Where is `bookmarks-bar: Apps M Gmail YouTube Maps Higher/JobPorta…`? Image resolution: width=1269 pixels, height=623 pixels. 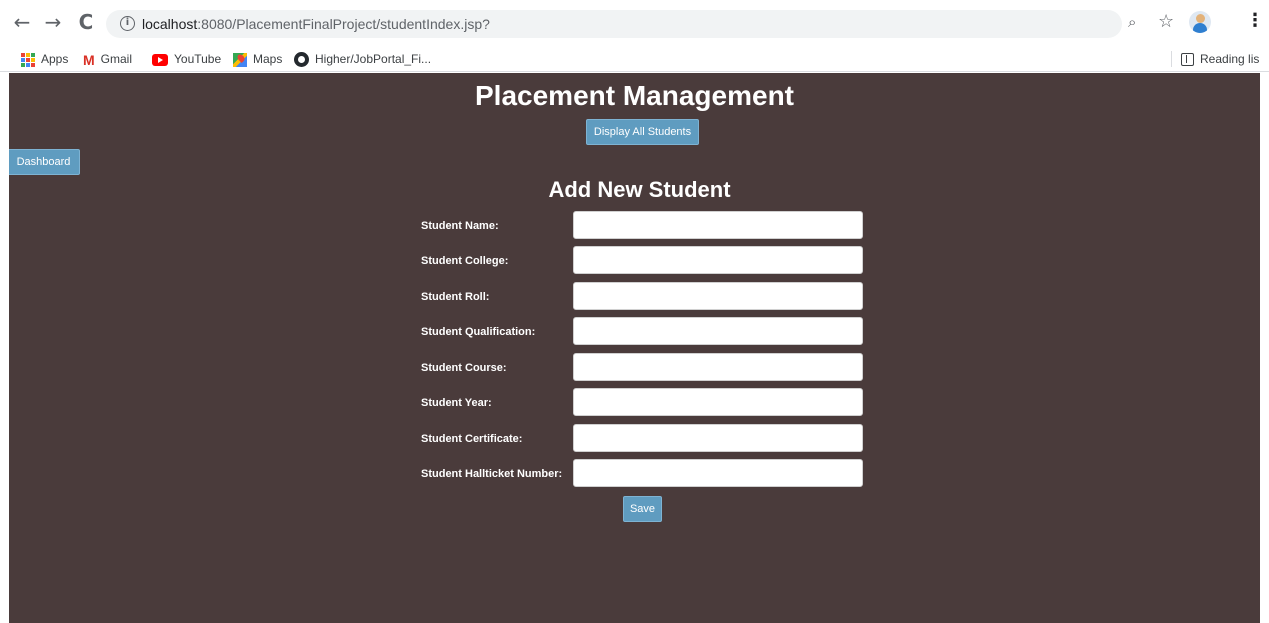 bookmarks-bar: Apps M Gmail YouTube Maps Higher/JobPorta… is located at coordinates (634, 58).